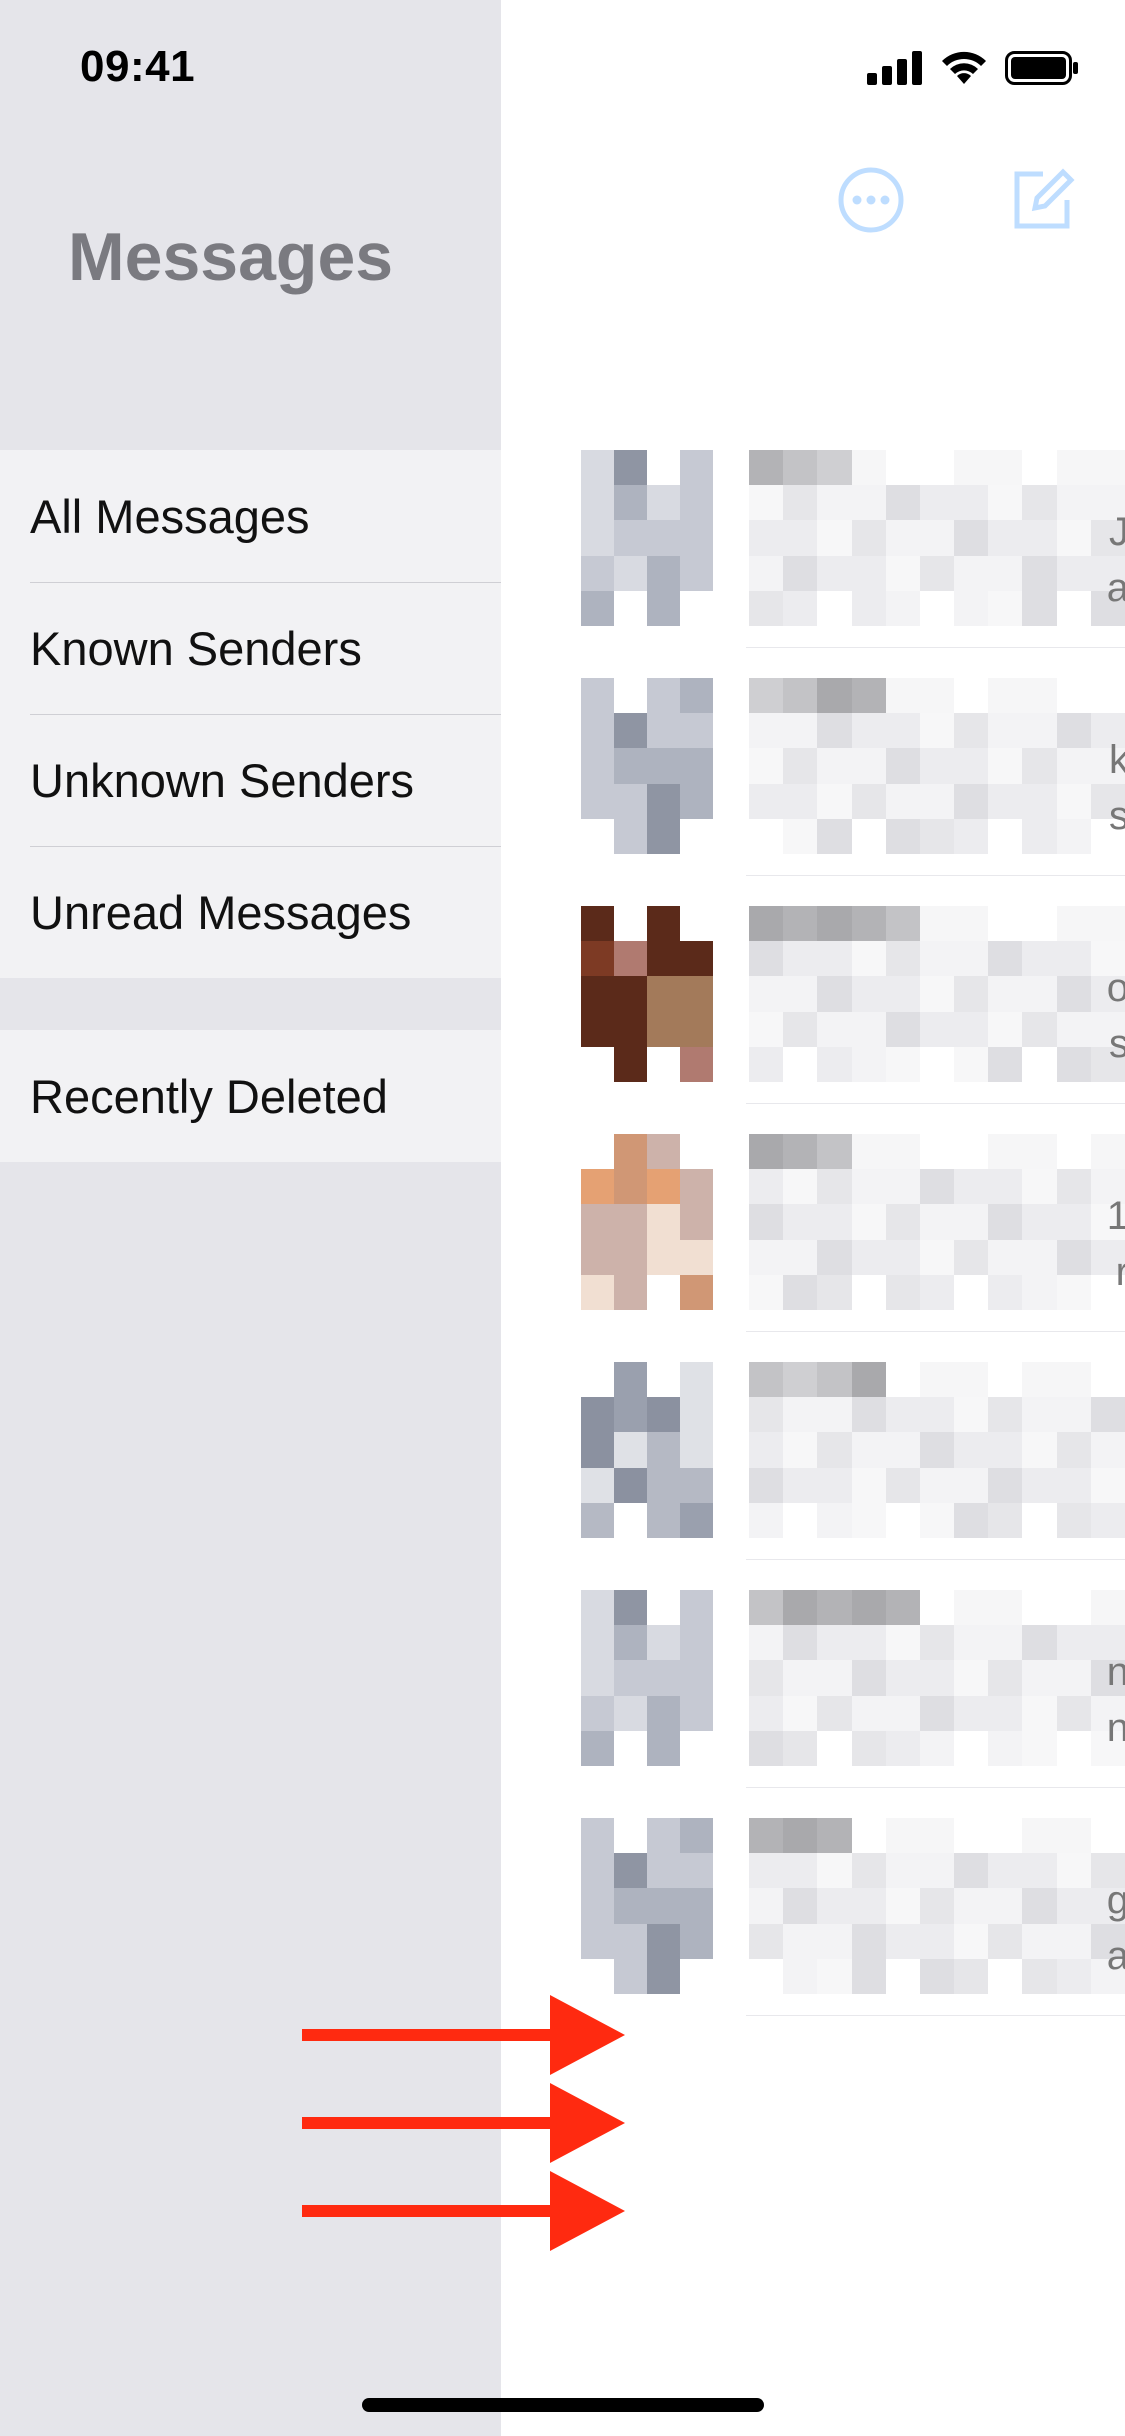  Describe the element at coordinates (1041, 200) in the screenshot. I see `compose-icon` at that location.